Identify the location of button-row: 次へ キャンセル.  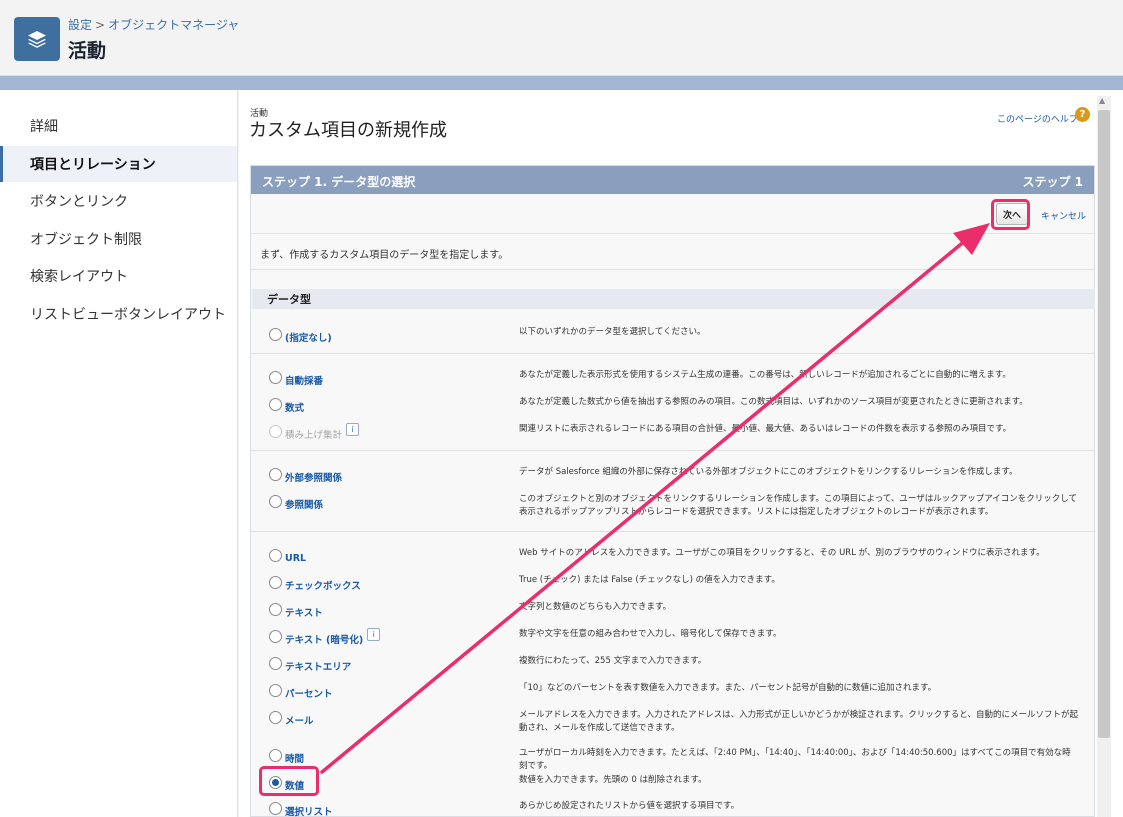
(672, 214).